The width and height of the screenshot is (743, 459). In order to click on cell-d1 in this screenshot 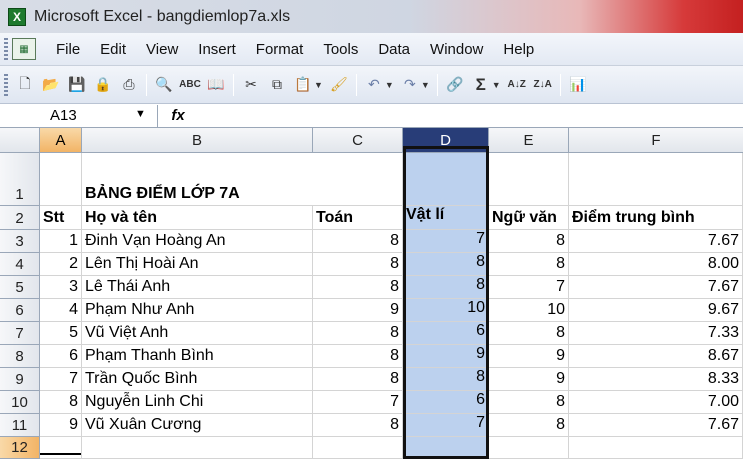, I will do `click(446, 179)`.